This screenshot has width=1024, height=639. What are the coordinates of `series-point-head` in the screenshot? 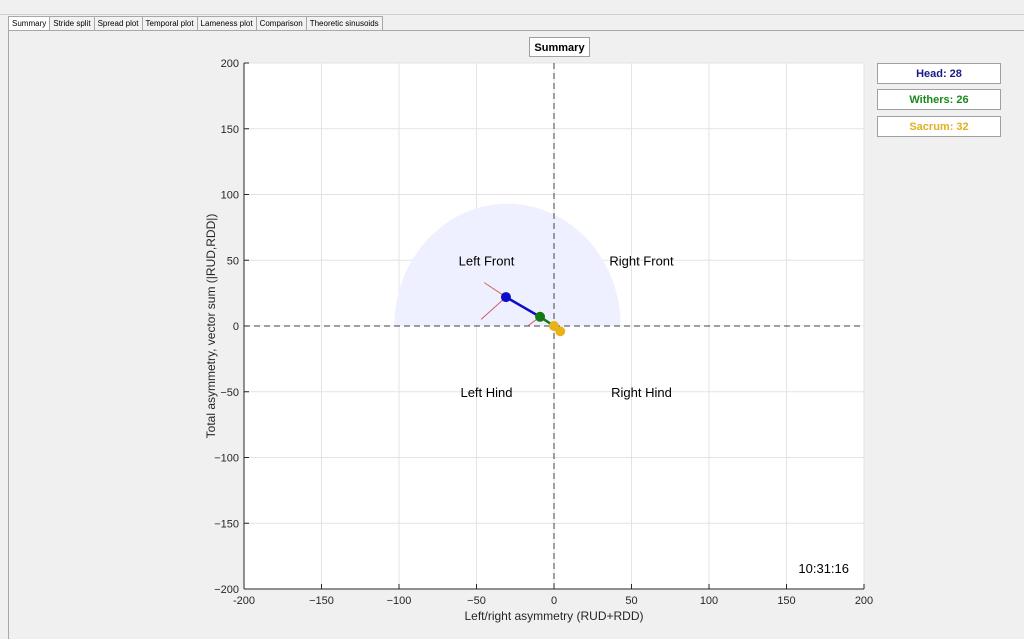 It's located at (505, 297).